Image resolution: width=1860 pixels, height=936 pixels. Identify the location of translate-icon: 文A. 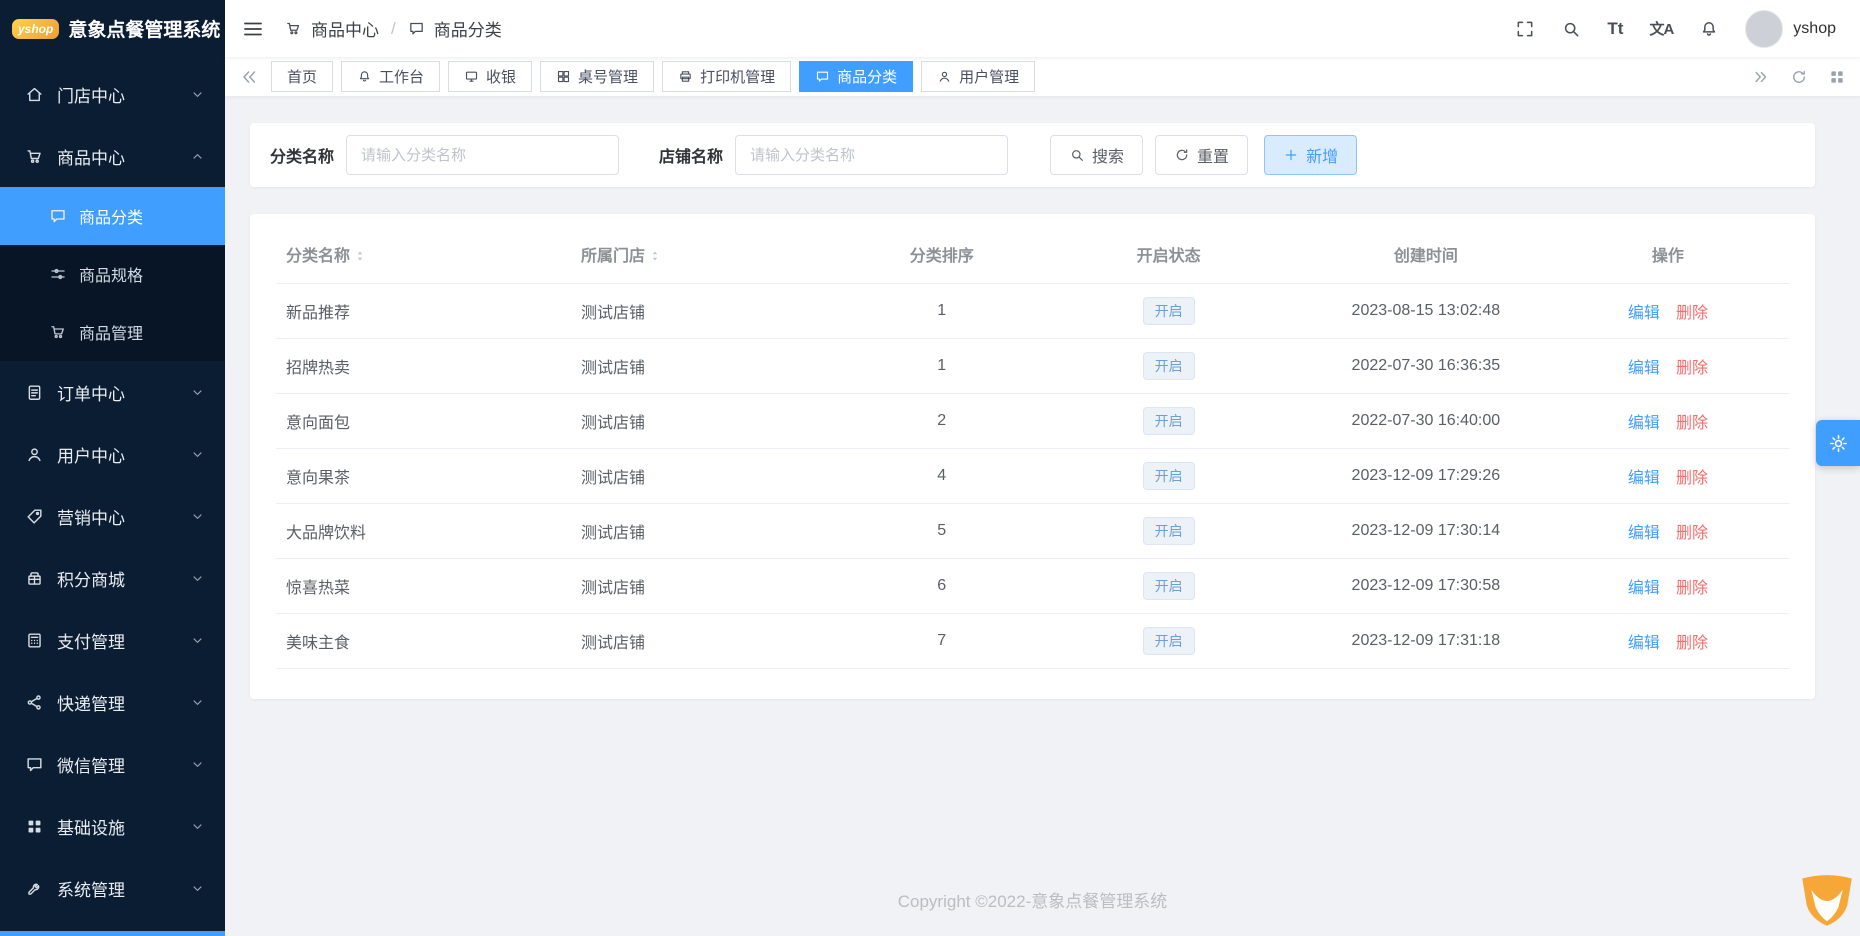
(1661, 28).